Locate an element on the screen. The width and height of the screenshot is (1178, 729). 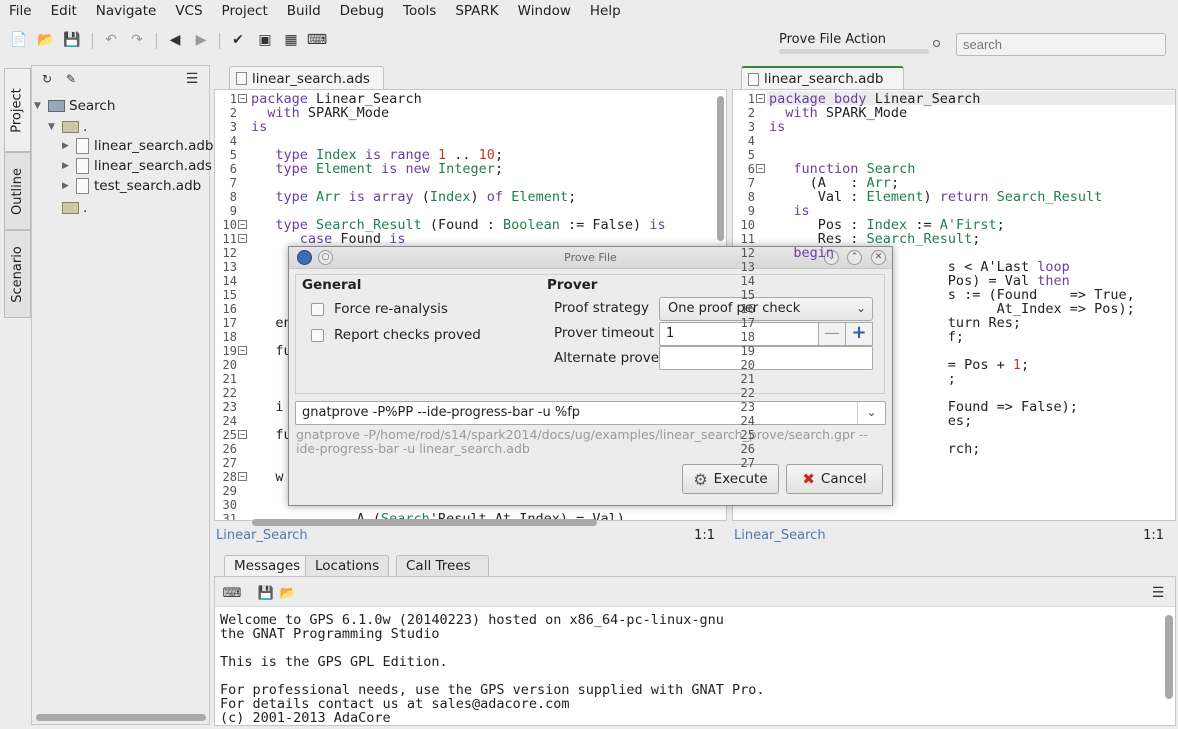
menu-vcs: VCS is located at coordinates (189, 11).